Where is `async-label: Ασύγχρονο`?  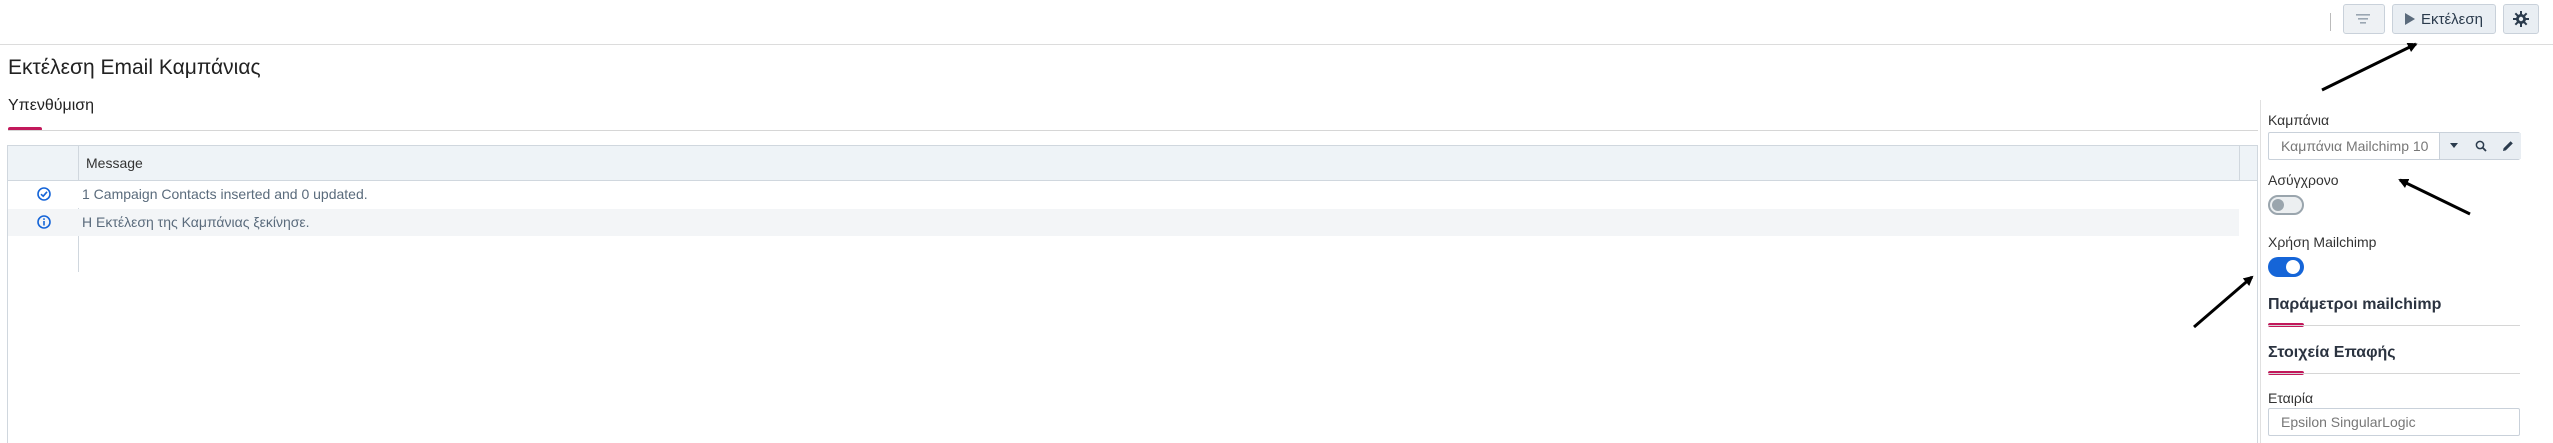 async-label: Ασύγχρονο is located at coordinates (2303, 180).